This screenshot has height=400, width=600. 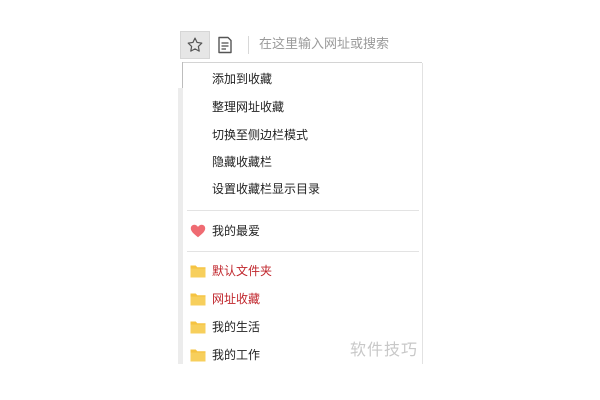 I want to click on watermark-text: 软件技巧, so click(x=384, y=349).